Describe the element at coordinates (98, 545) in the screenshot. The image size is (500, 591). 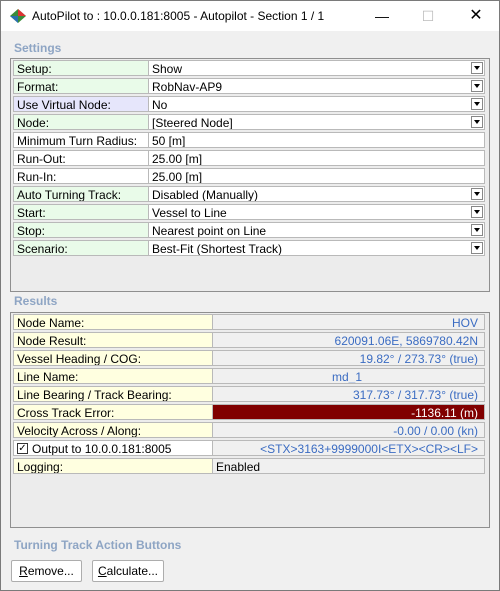
I see `turning-section-label: Turning Track Action Buttons` at that location.